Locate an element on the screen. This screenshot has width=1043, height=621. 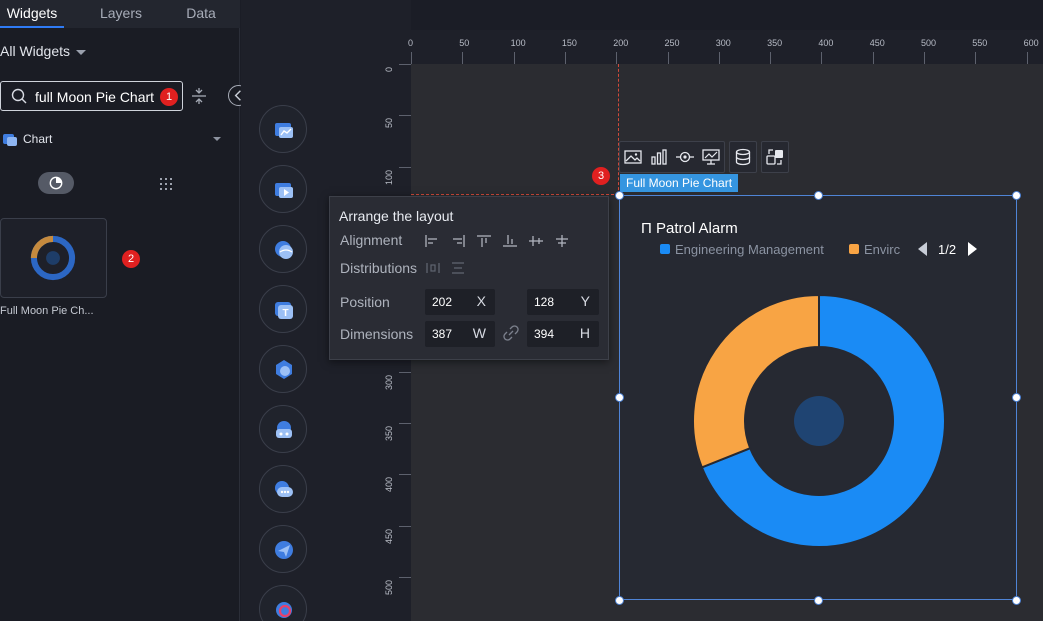
ruler-v-tick-label: 100 is located at coordinates (389, 177).